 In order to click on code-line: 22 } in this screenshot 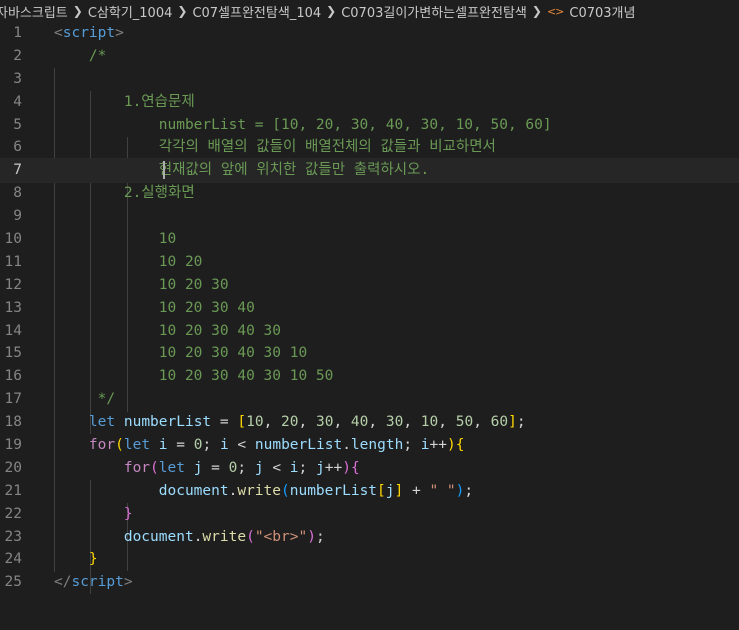, I will do `click(369, 514)`.